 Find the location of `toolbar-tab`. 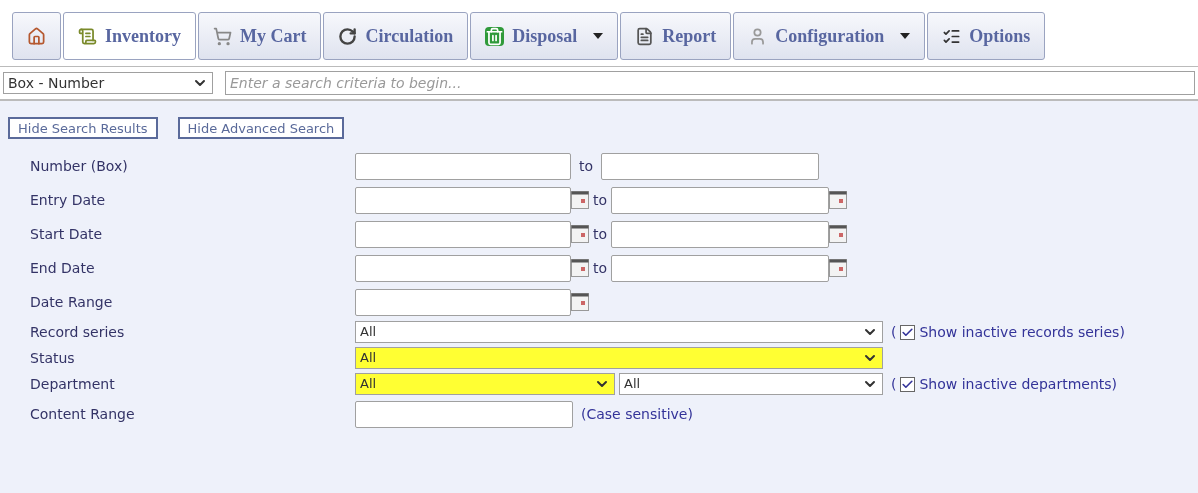

toolbar-tab is located at coordinates (36, 36).